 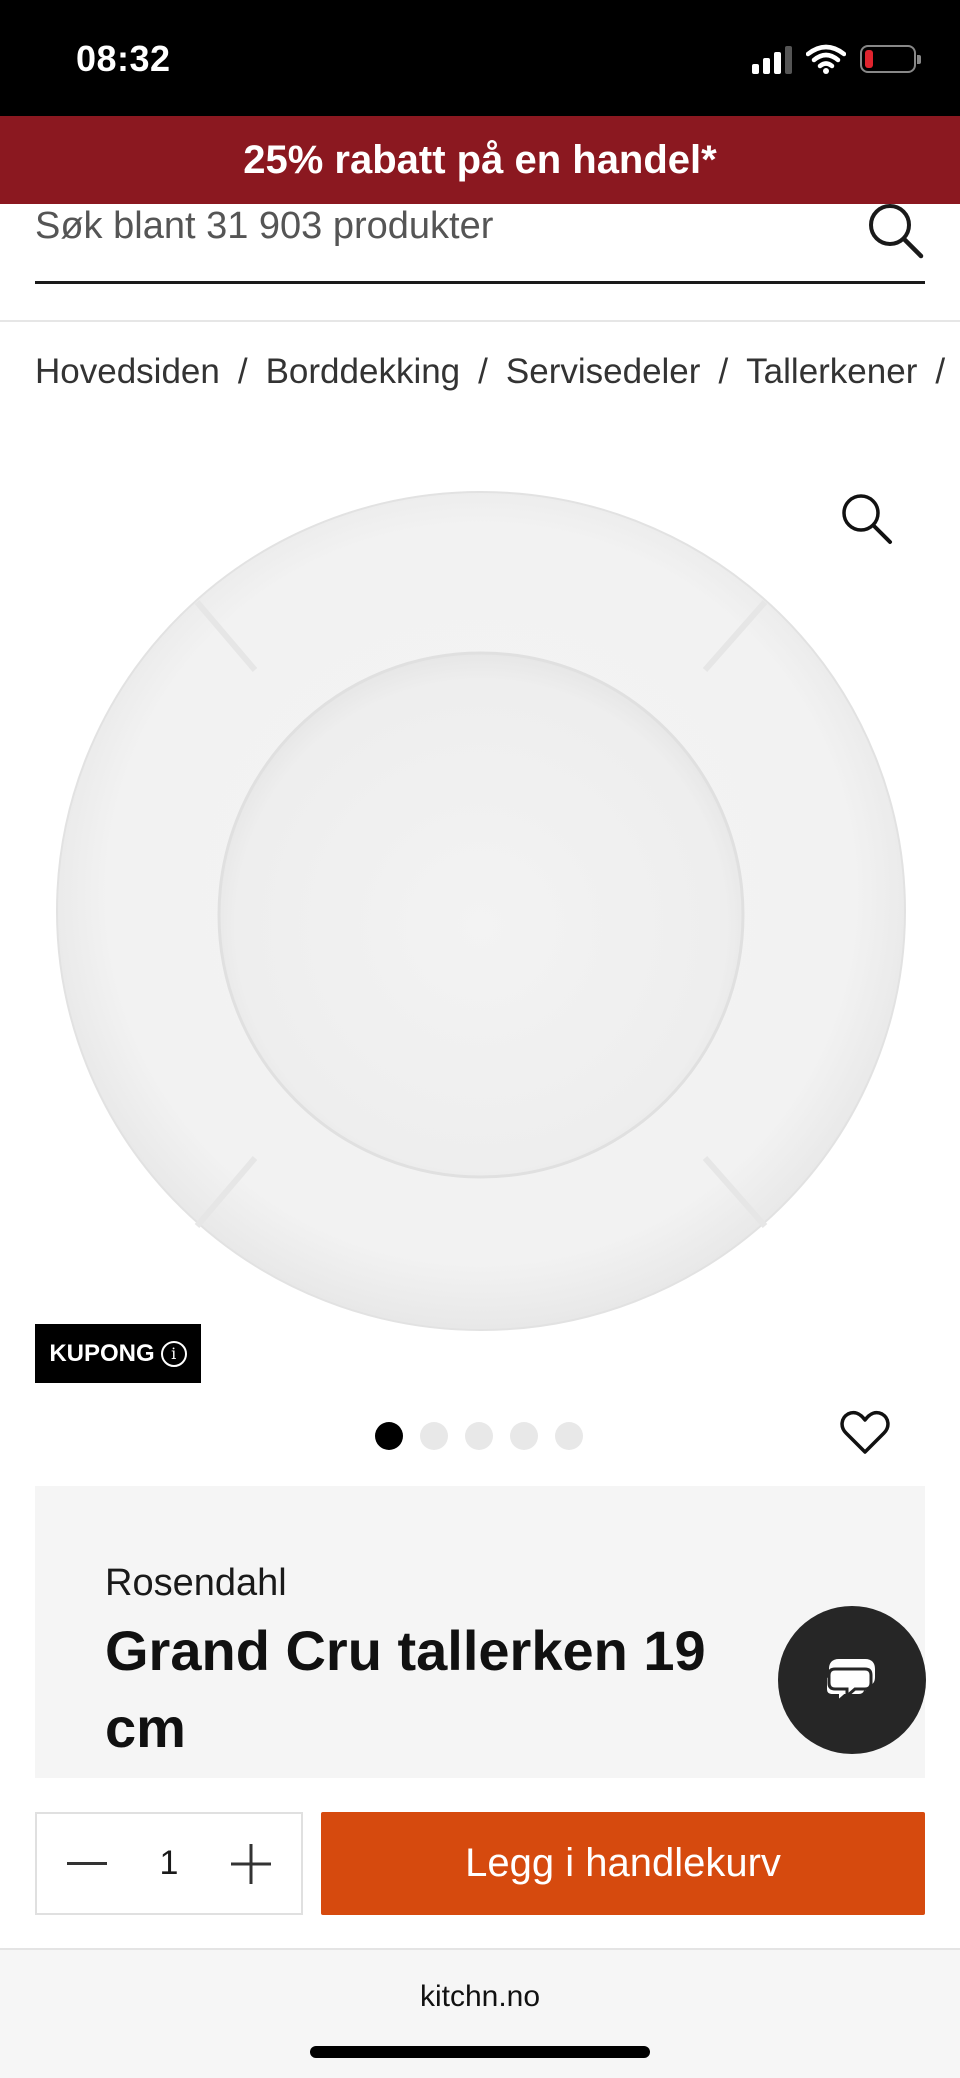 What do you see at coordinates (480, 58) in the screenshot?
I see `status-bar: 08:32` at bounding box center [480, 58].